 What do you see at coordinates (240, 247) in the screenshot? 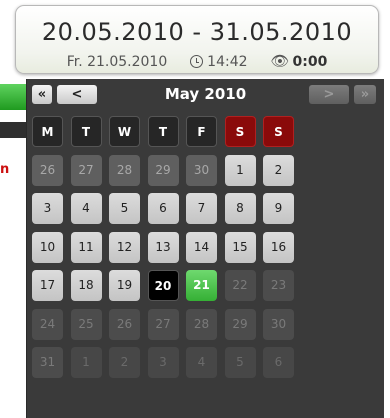
I see `day-cell: 15` at bounding box center [240, 247].